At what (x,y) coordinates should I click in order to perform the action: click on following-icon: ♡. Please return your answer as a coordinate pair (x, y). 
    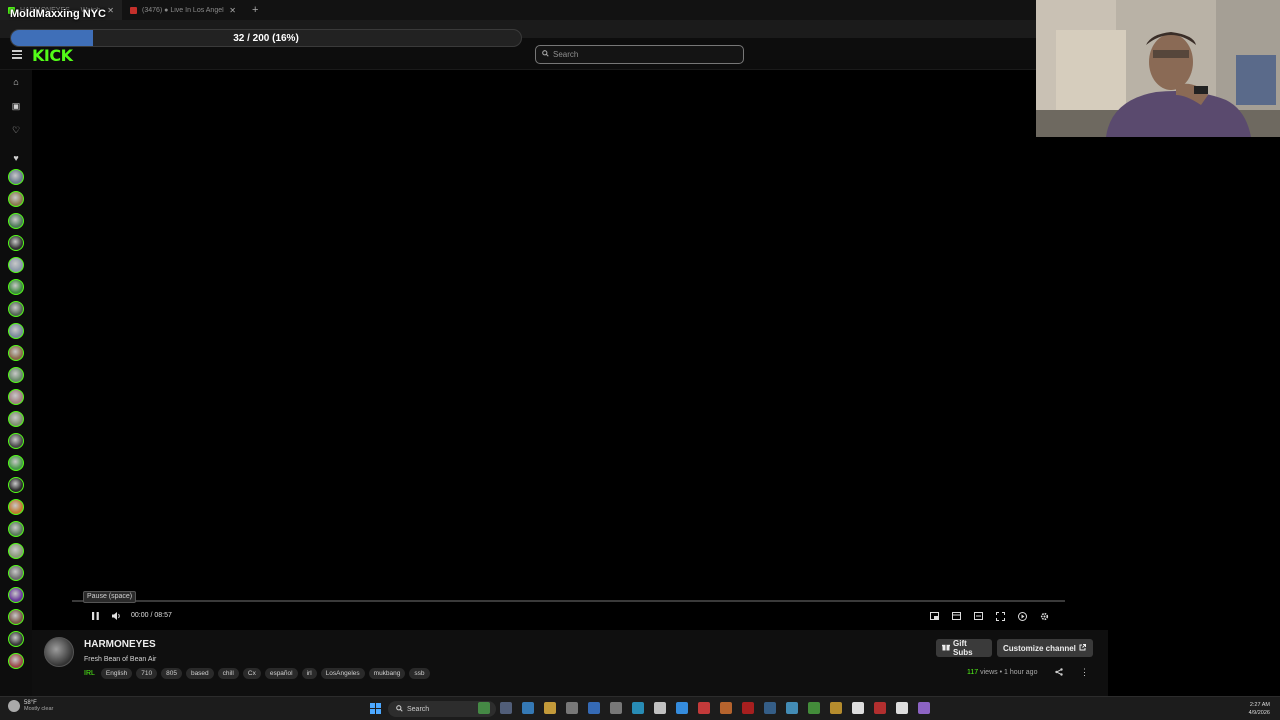
    Looking at the image, I should click on (16, 130).